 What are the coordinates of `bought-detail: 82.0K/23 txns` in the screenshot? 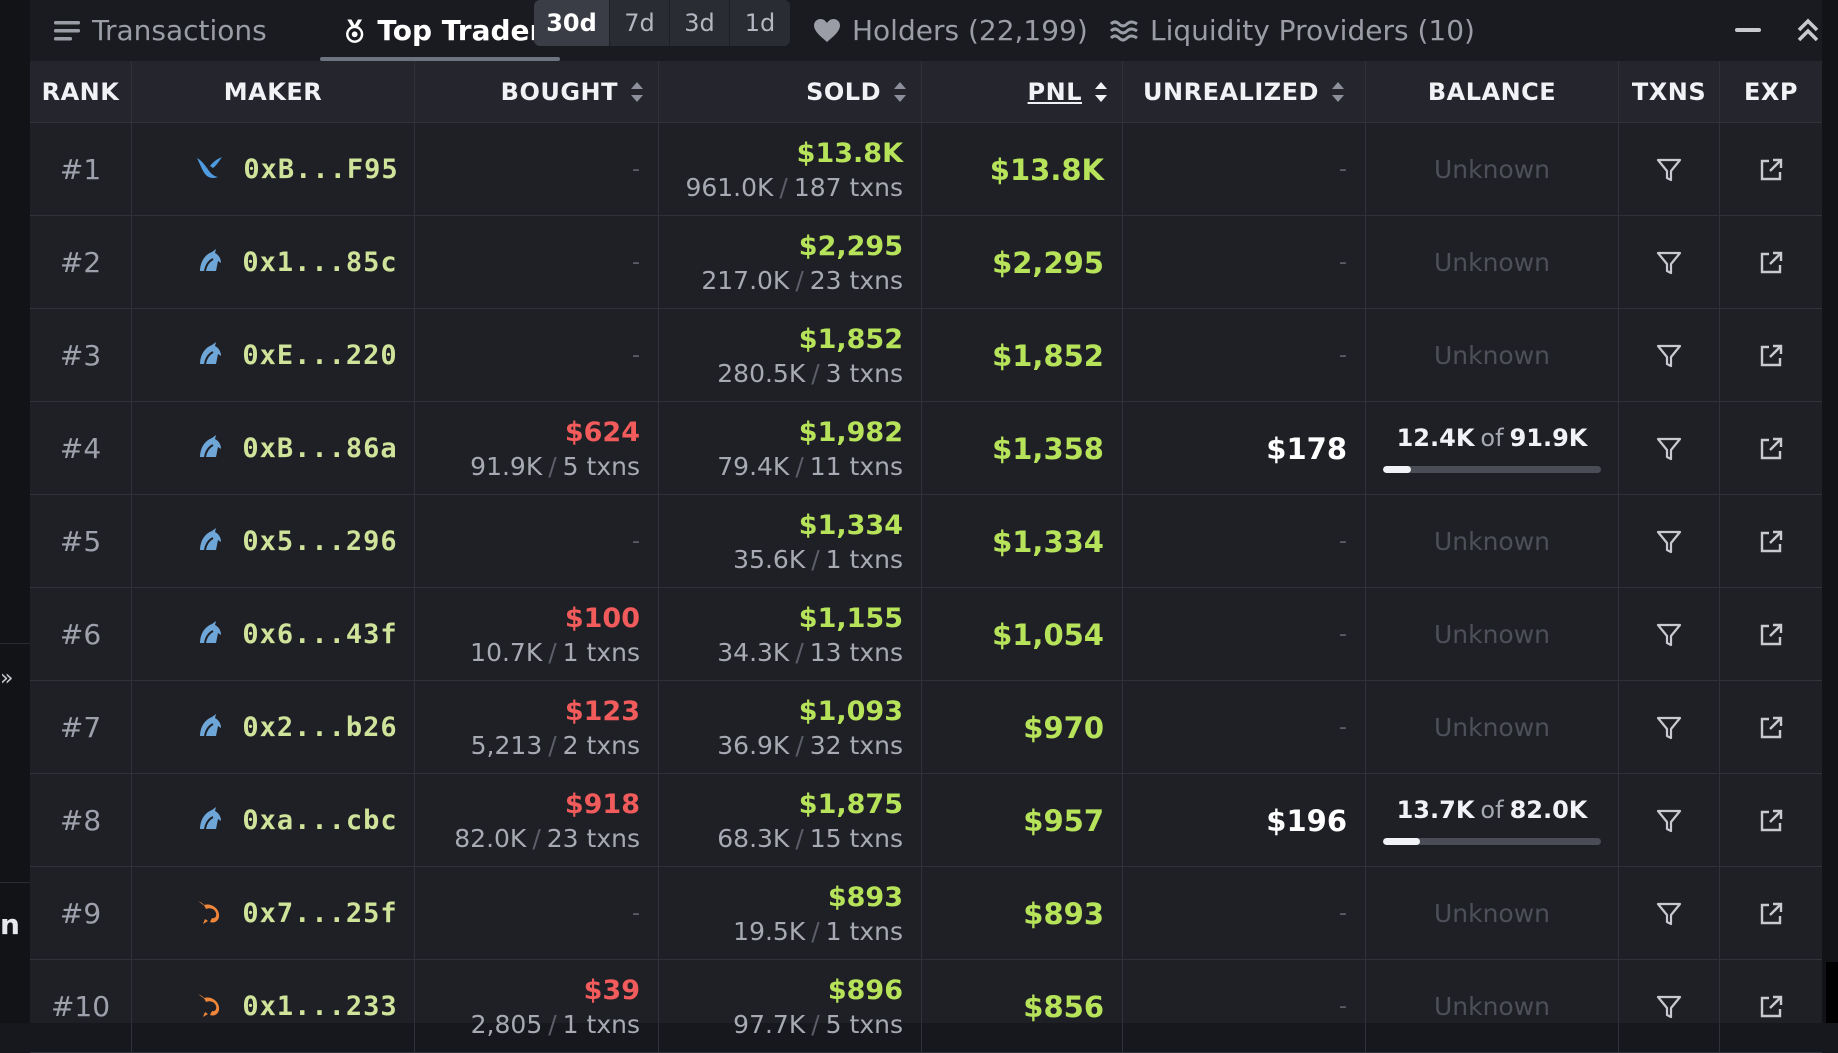 It's located at (547, 838).